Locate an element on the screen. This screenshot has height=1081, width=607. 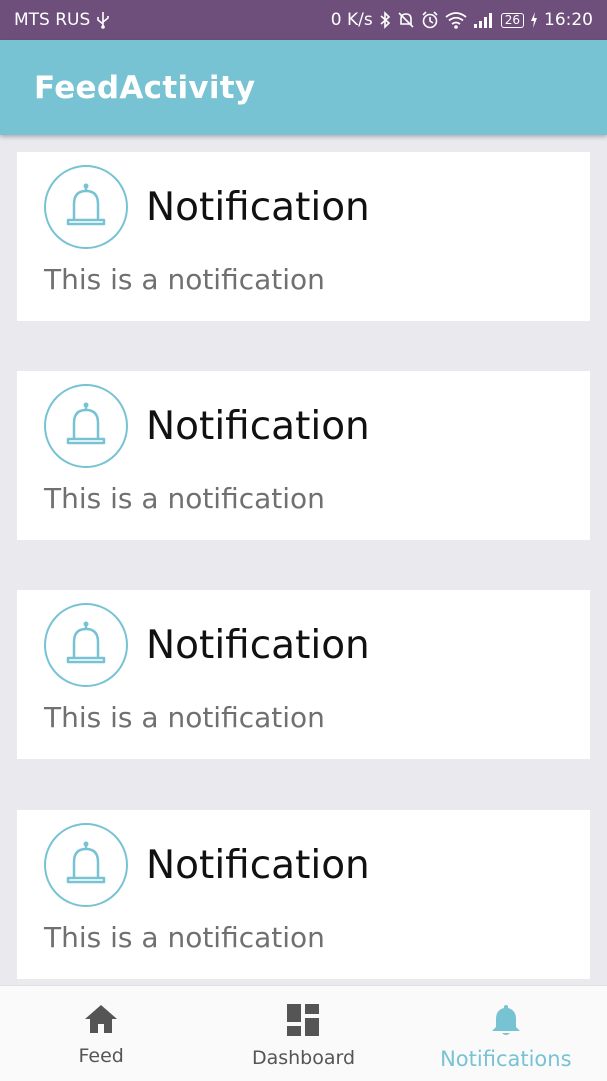
nav-item-notifications: Notifications is located at coordinates (506, 1033).